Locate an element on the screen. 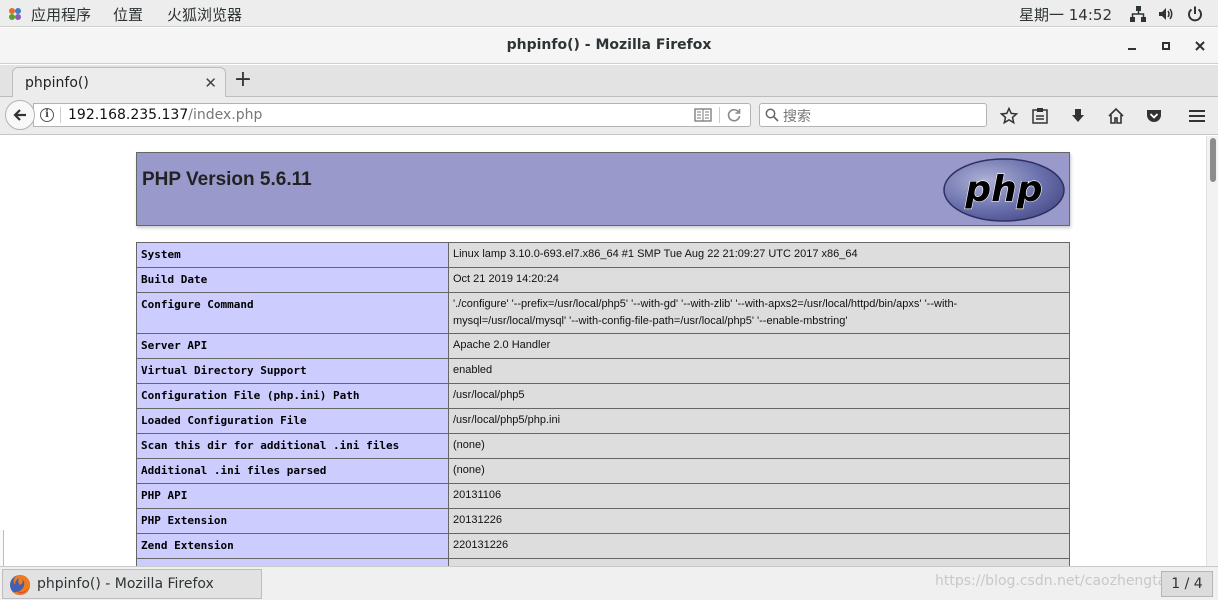 Image resolution: width=1218 pixels, height=600 pixels. volume-icon is located at coordinates (1166, 14).